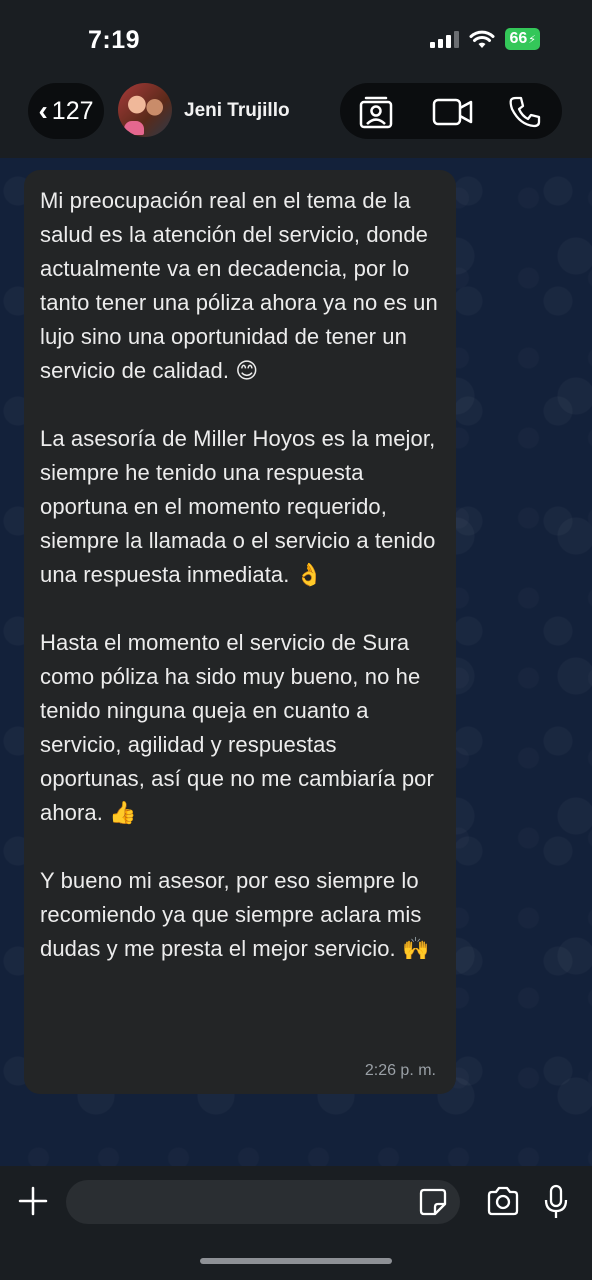 The image size is (592, 1280). I want to click on sticker-icon, so click(433, 1204).